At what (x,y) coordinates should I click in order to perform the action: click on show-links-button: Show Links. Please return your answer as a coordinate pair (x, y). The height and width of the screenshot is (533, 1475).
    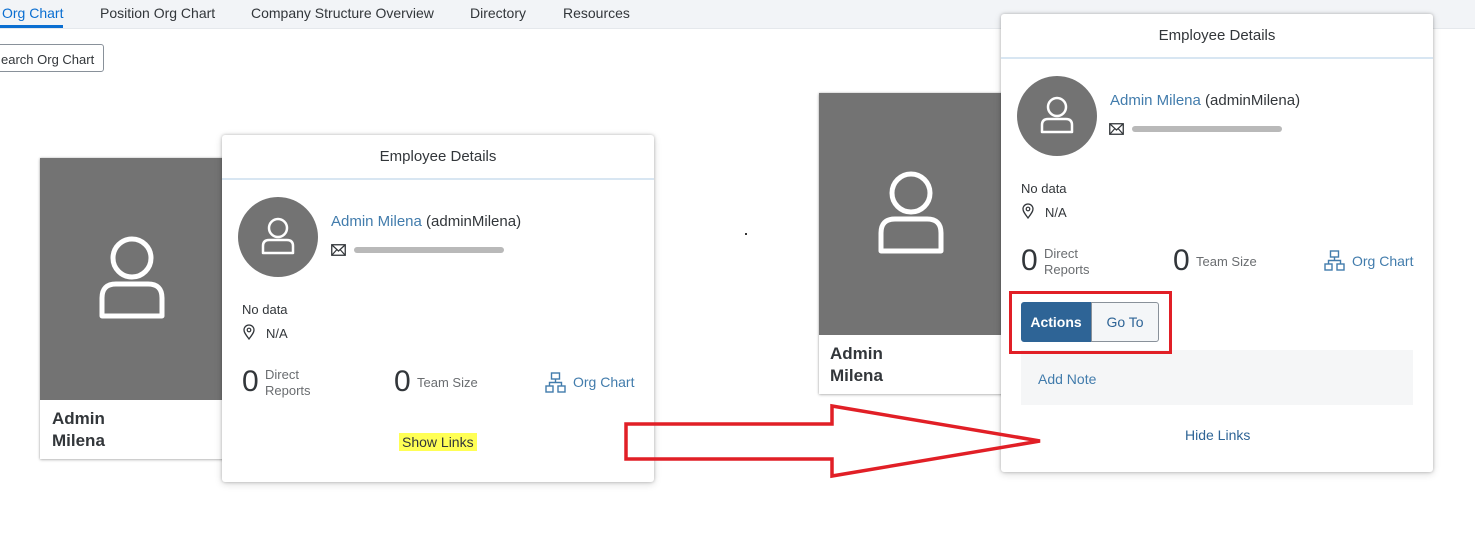
    Looking at the image, I should click on (438, 442).